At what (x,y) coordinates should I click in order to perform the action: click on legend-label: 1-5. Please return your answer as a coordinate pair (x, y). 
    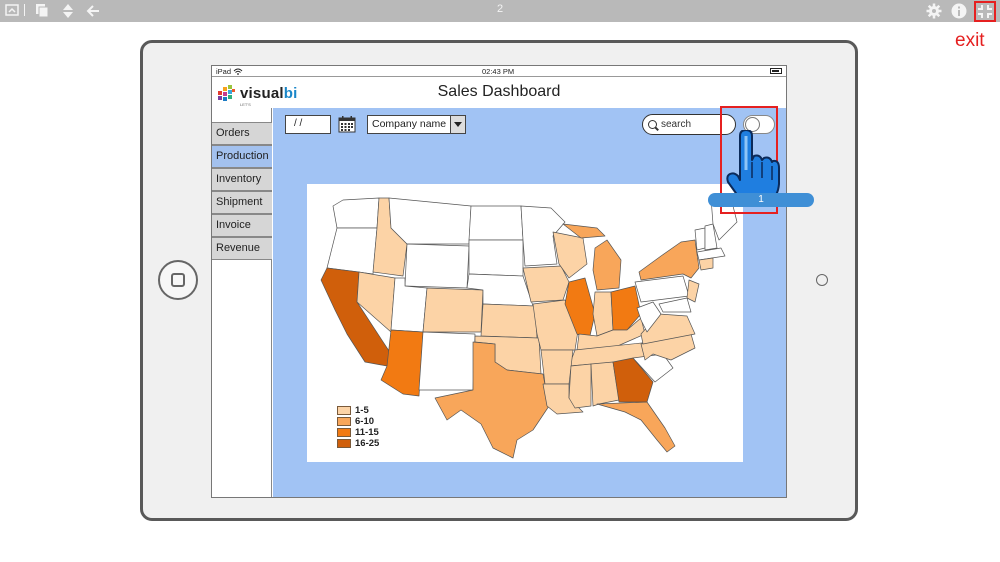
    Looking at the image, I should click on (362, 410).